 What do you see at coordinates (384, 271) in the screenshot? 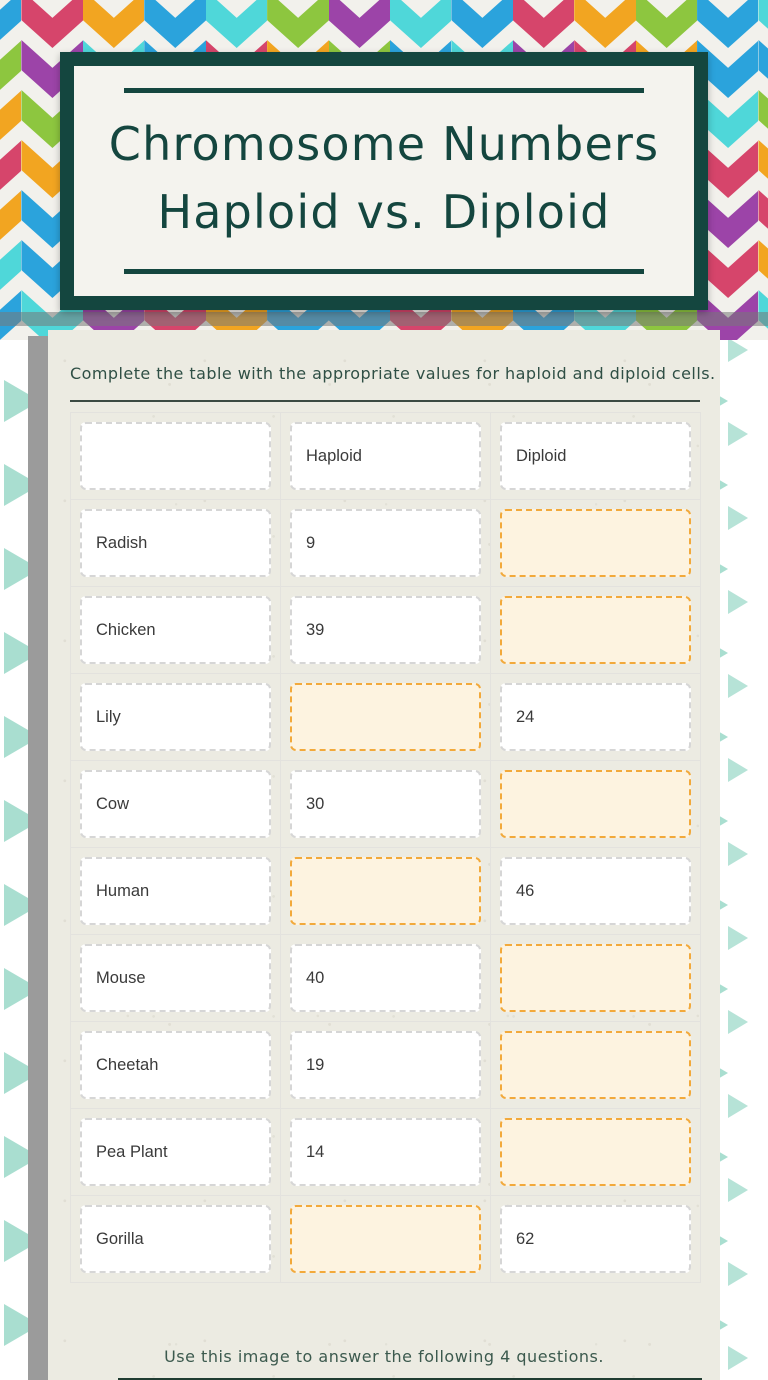
I see `title-rule-bottom` at bounding box center [384, 271].